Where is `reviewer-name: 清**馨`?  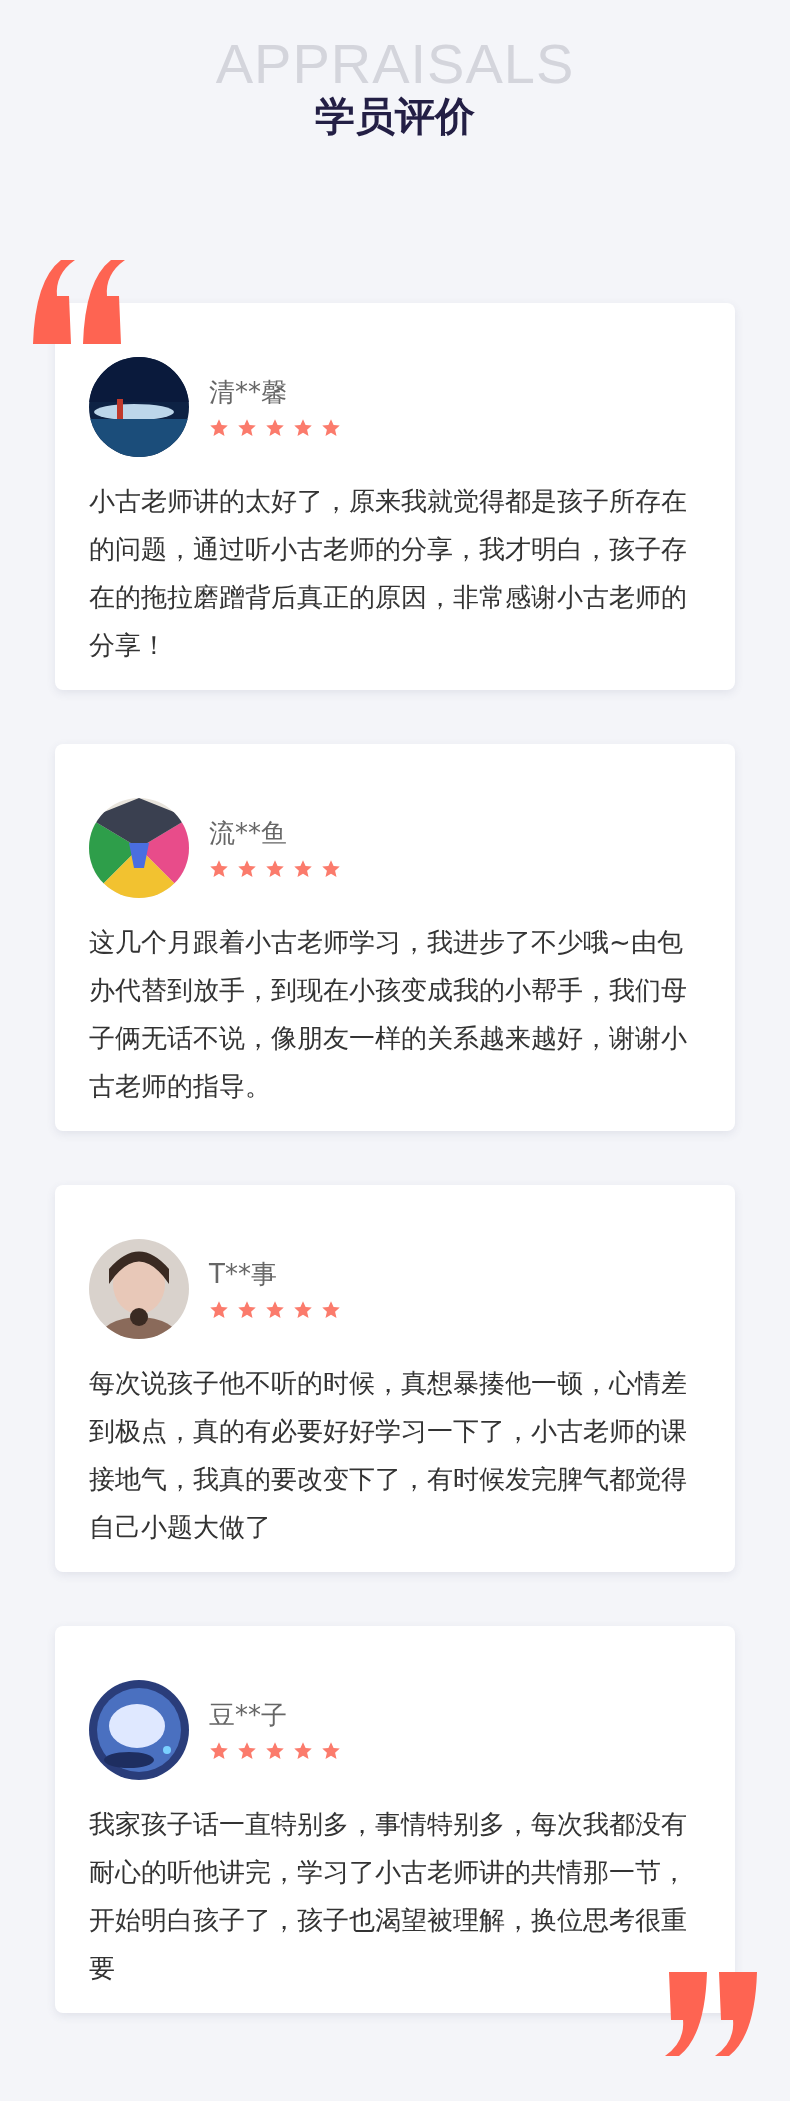
reviewer-name: 清**馨 is located at coordinates (248, 392).